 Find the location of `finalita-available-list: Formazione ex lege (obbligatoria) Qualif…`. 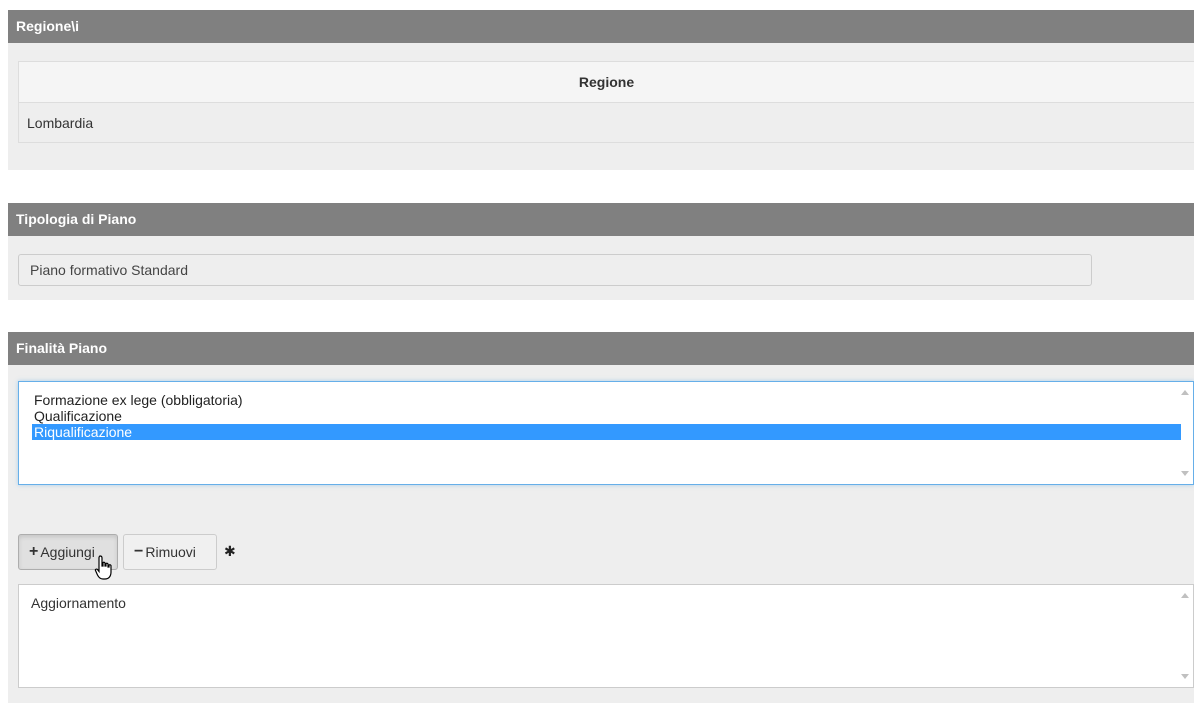

finalita-available-list: Formazione ex lege (obbligatoria) Qualif… is located at coordinates (606, 433).